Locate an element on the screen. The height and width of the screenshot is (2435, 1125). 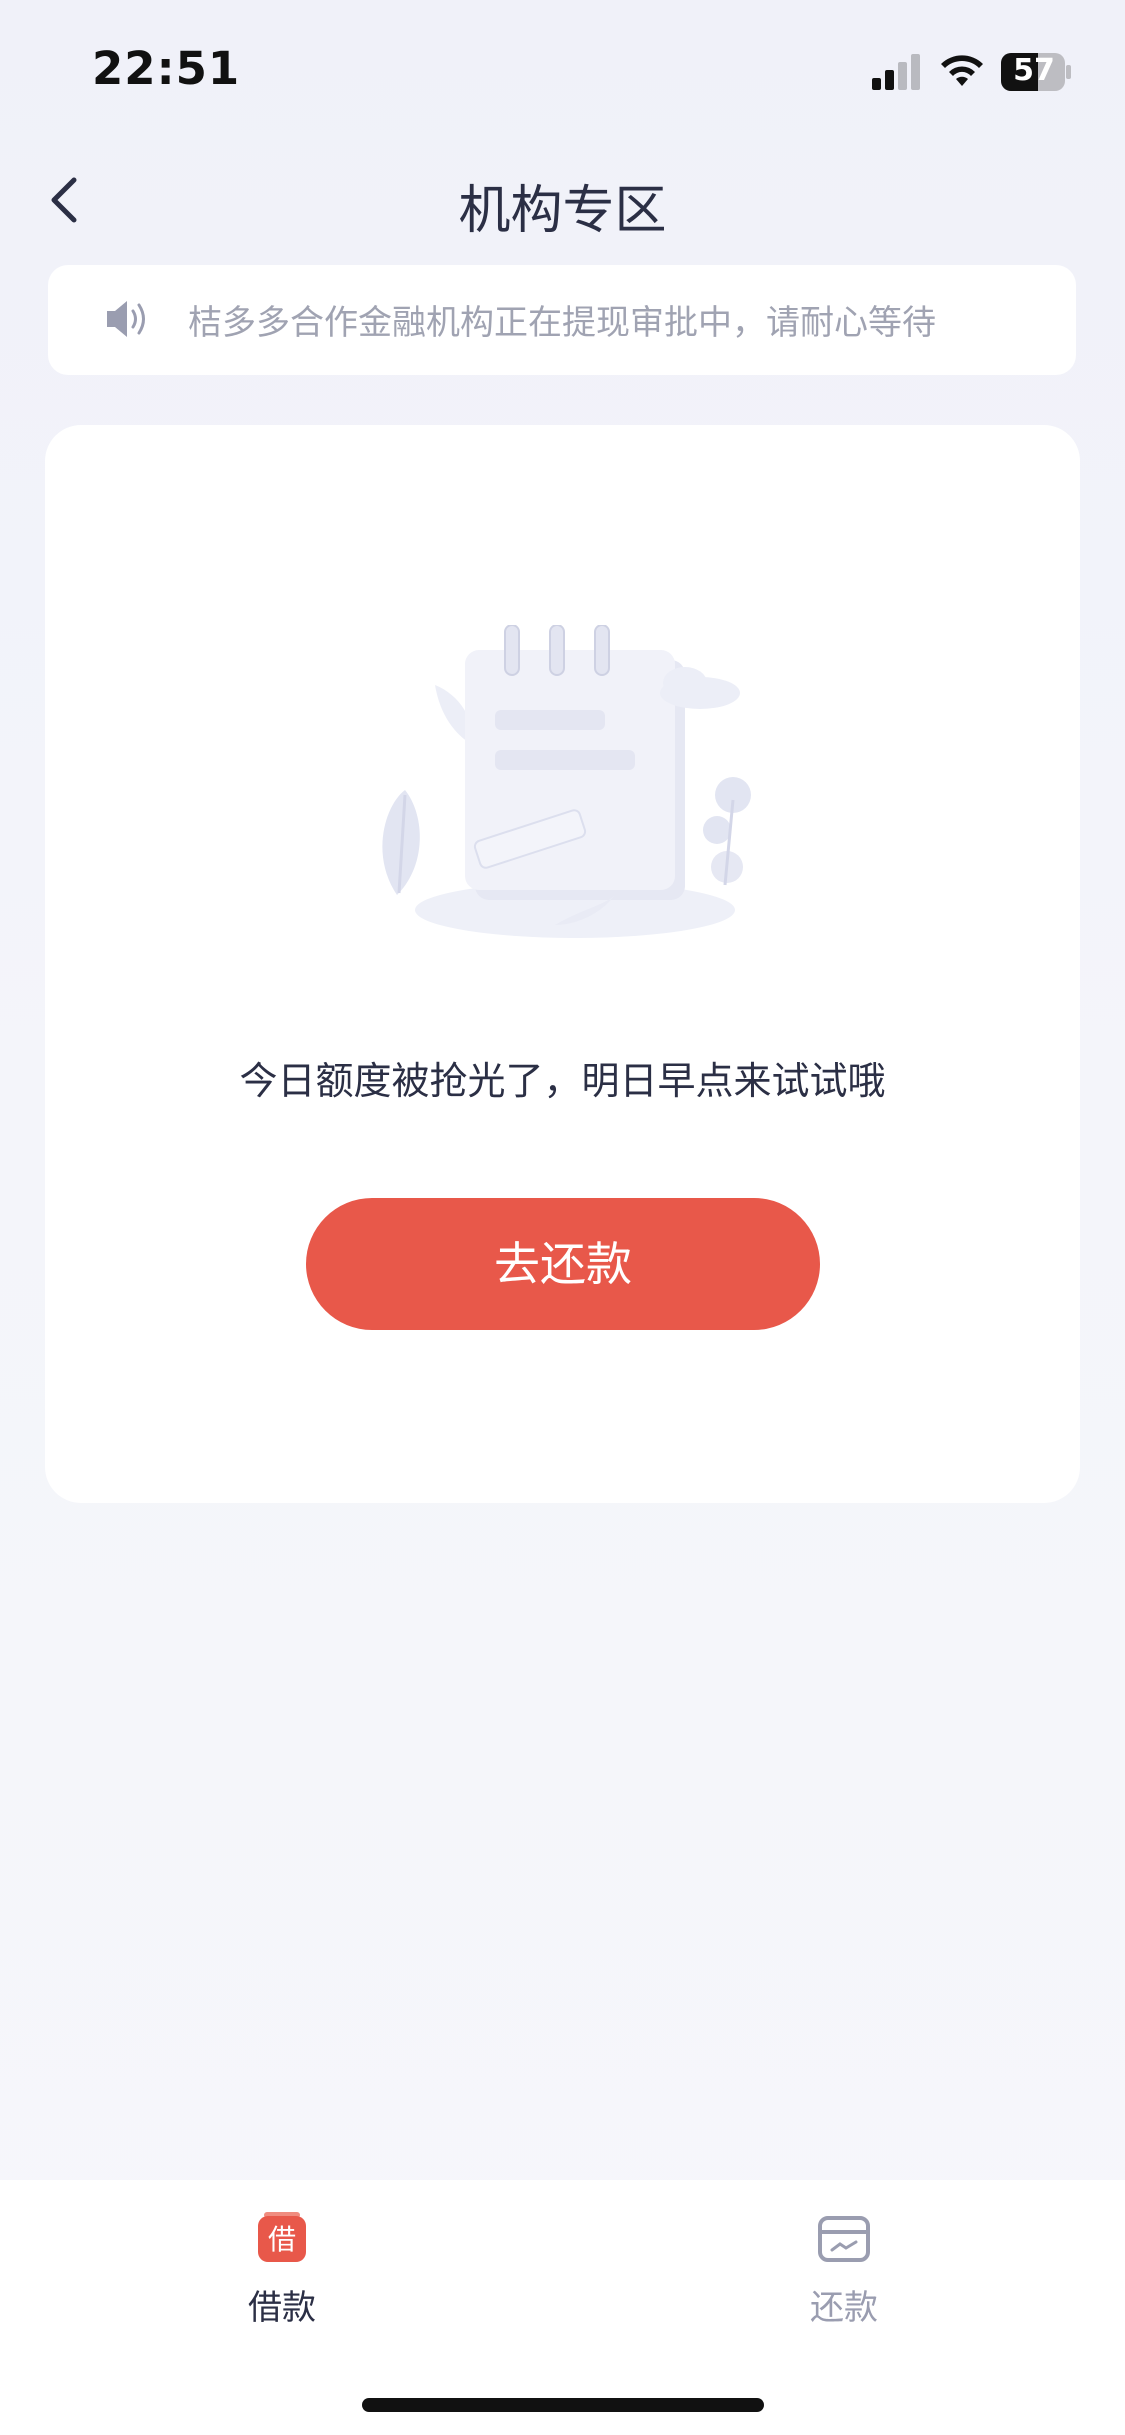
cellular-signal-icon is located at coordinates (896, 72).